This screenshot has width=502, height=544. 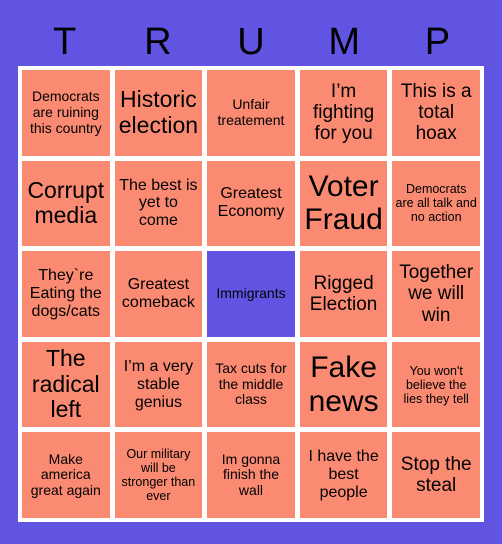 I want to click on bingo-cell: Voter Fraud, so click(x=343, y=203).